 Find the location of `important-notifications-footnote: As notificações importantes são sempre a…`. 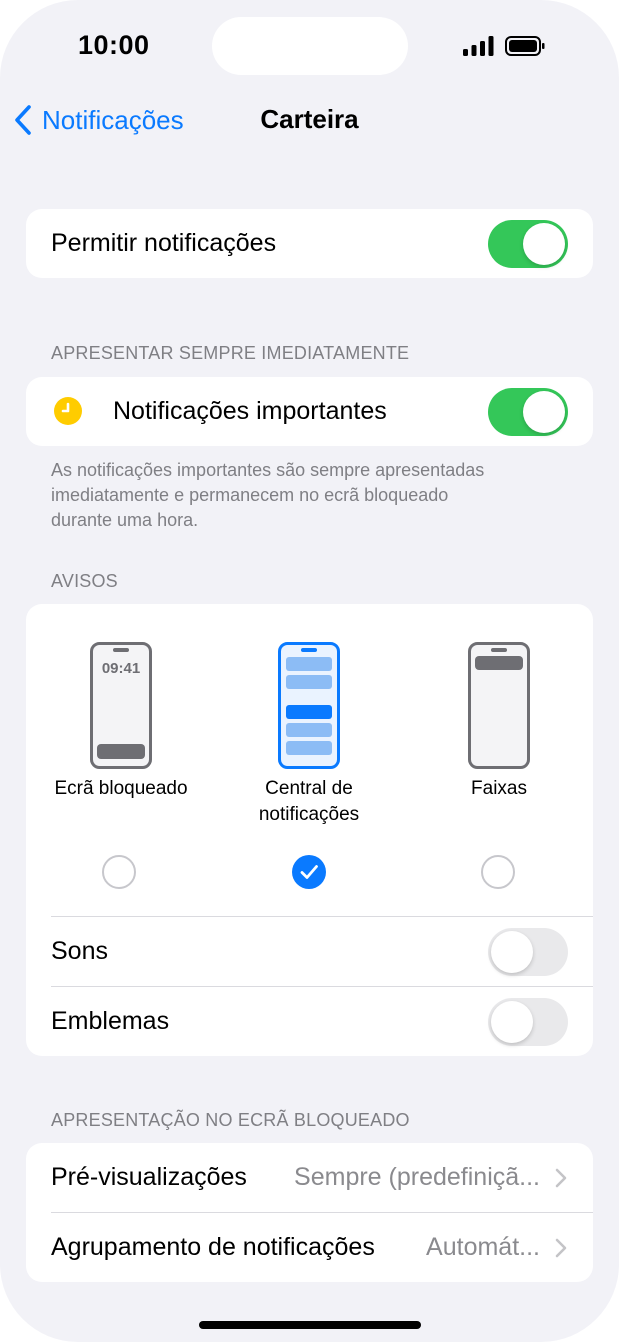

important-notifications-footnote: As notificações importantes são sempre a… is located at coordinates (316, 495).